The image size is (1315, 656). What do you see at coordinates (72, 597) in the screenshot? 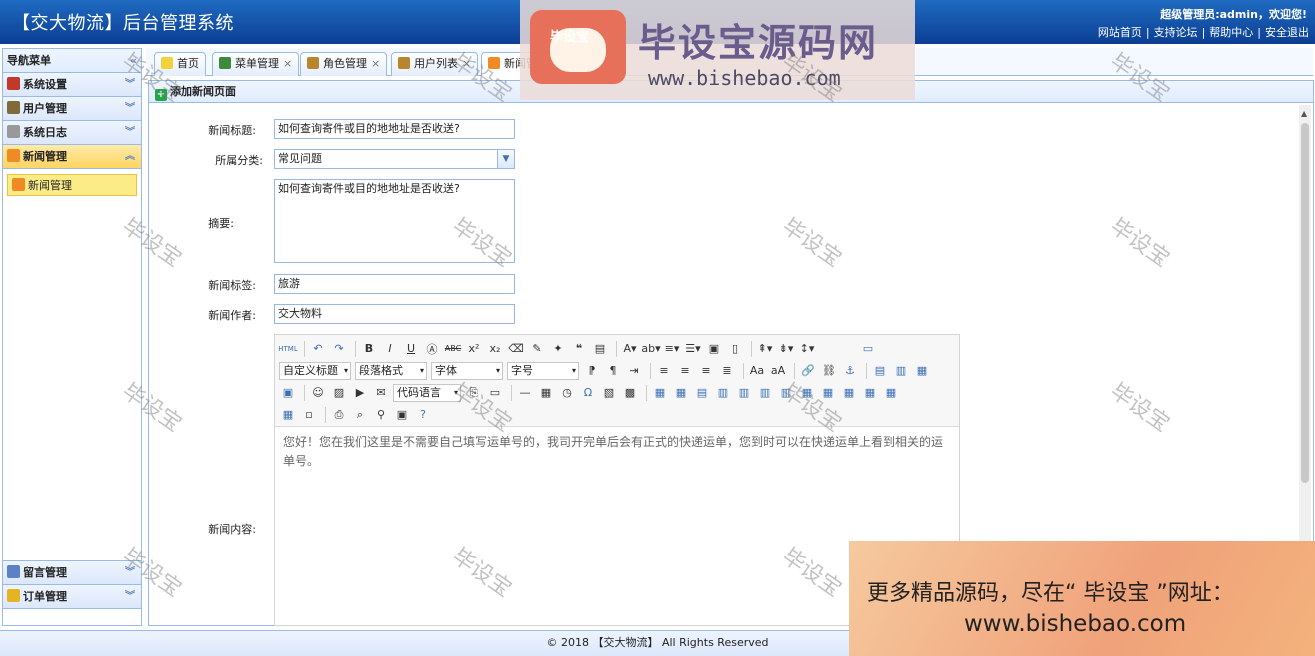
I see `sidebar-item-orders: 订单管理 ︾` at bounding box center [72, 597].